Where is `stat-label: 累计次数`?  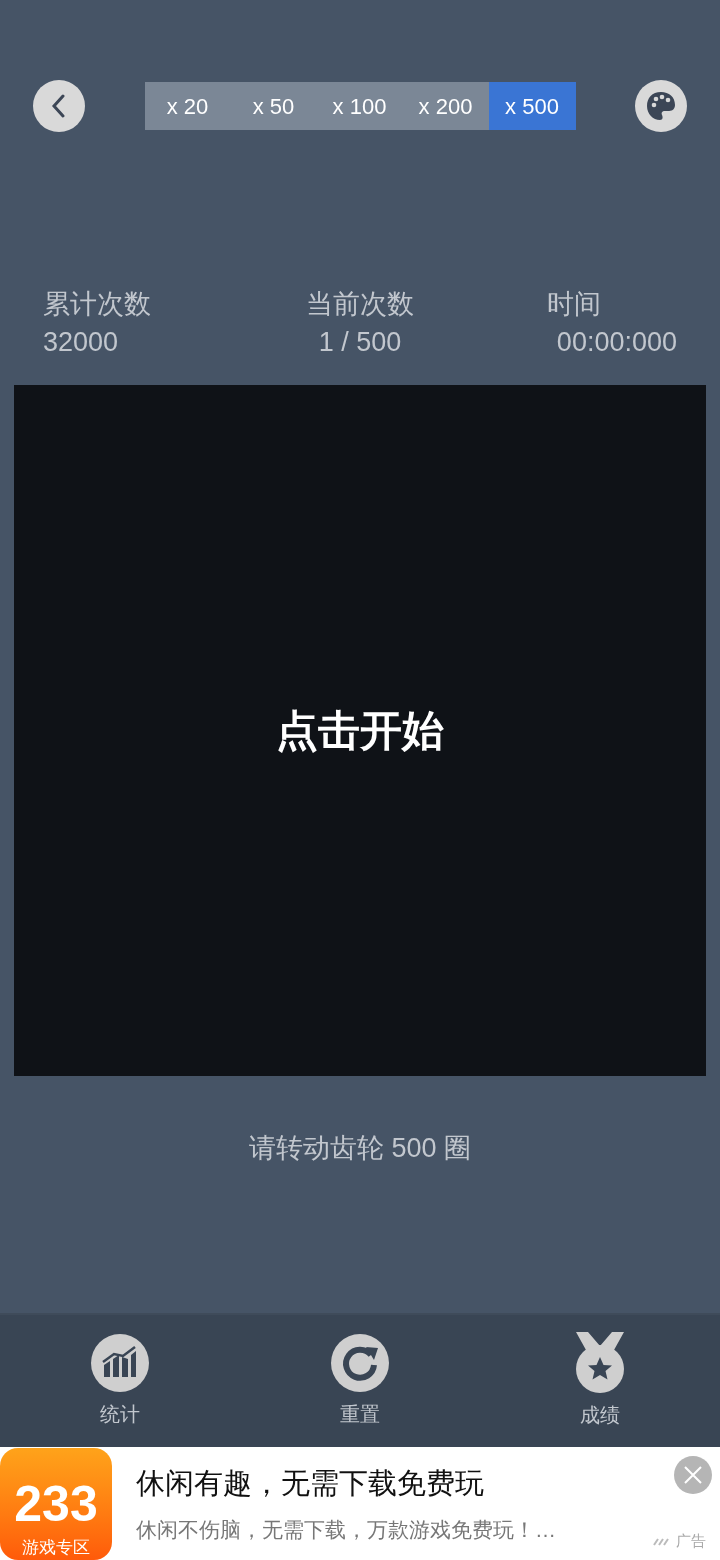
stat-label: 累计次数 is located at coordinates (97, 304).